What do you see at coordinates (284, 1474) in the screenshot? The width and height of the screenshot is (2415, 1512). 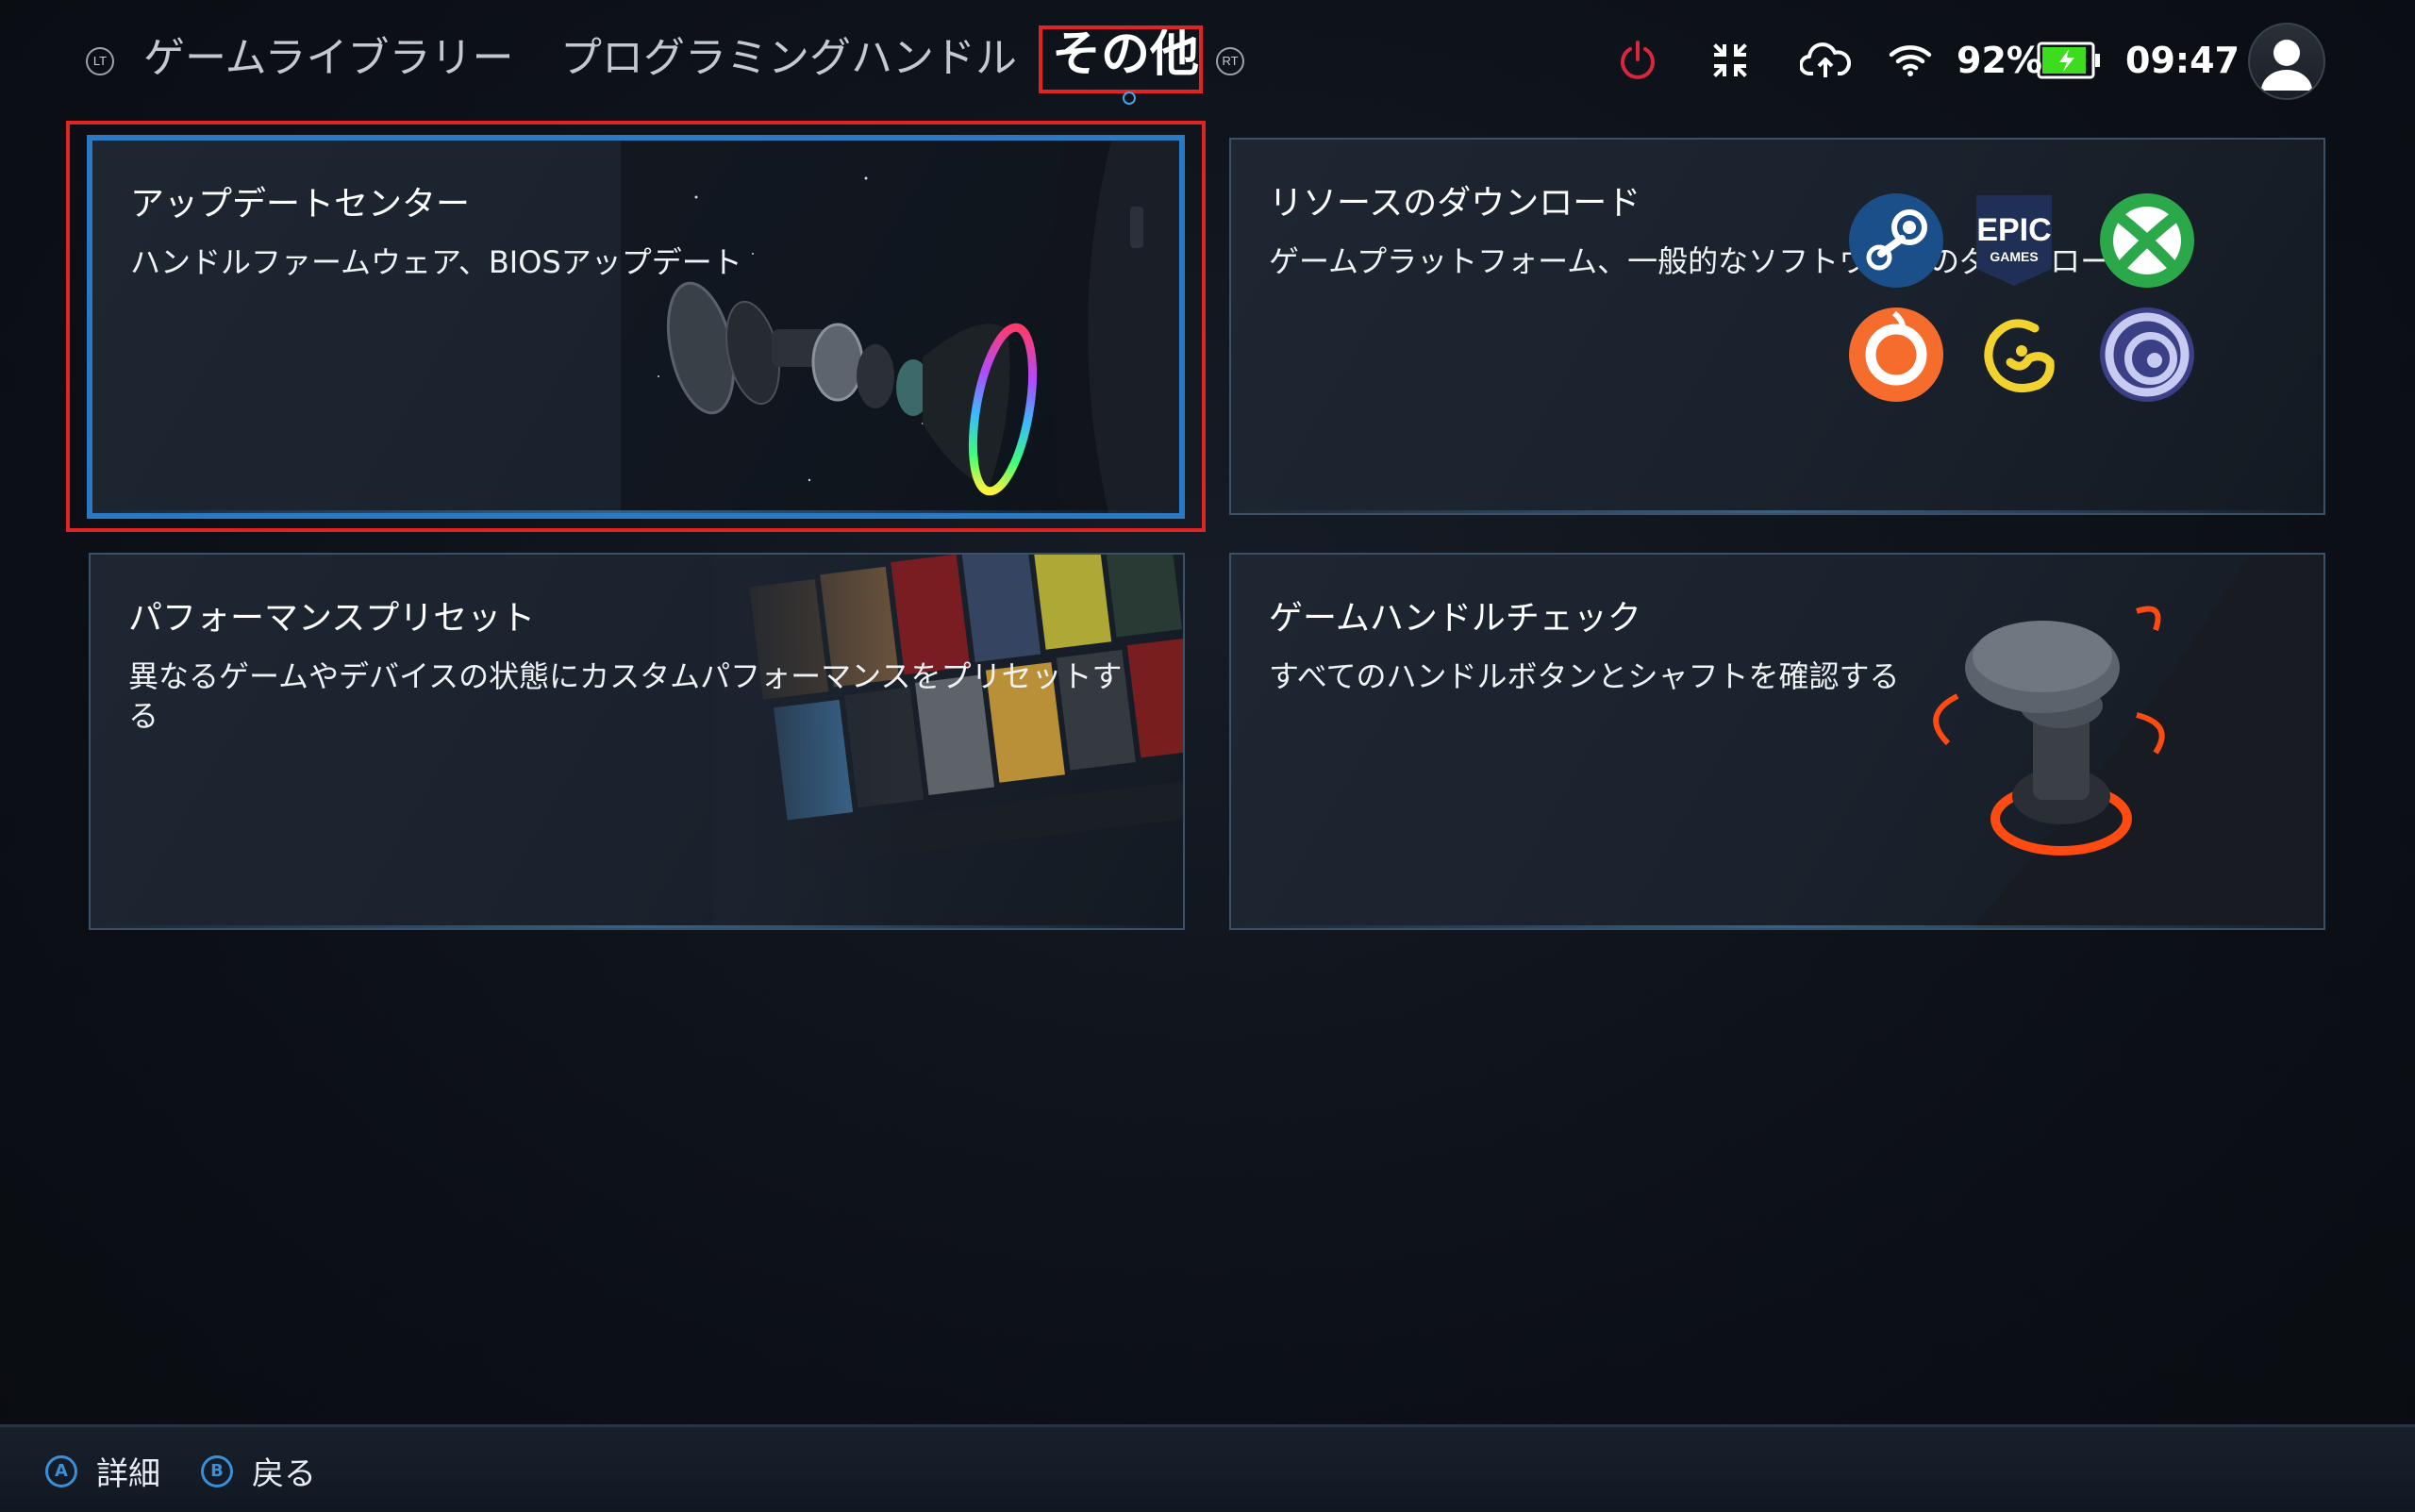 I see `hint-label: 戻る` at bounding box center [284, 1474].